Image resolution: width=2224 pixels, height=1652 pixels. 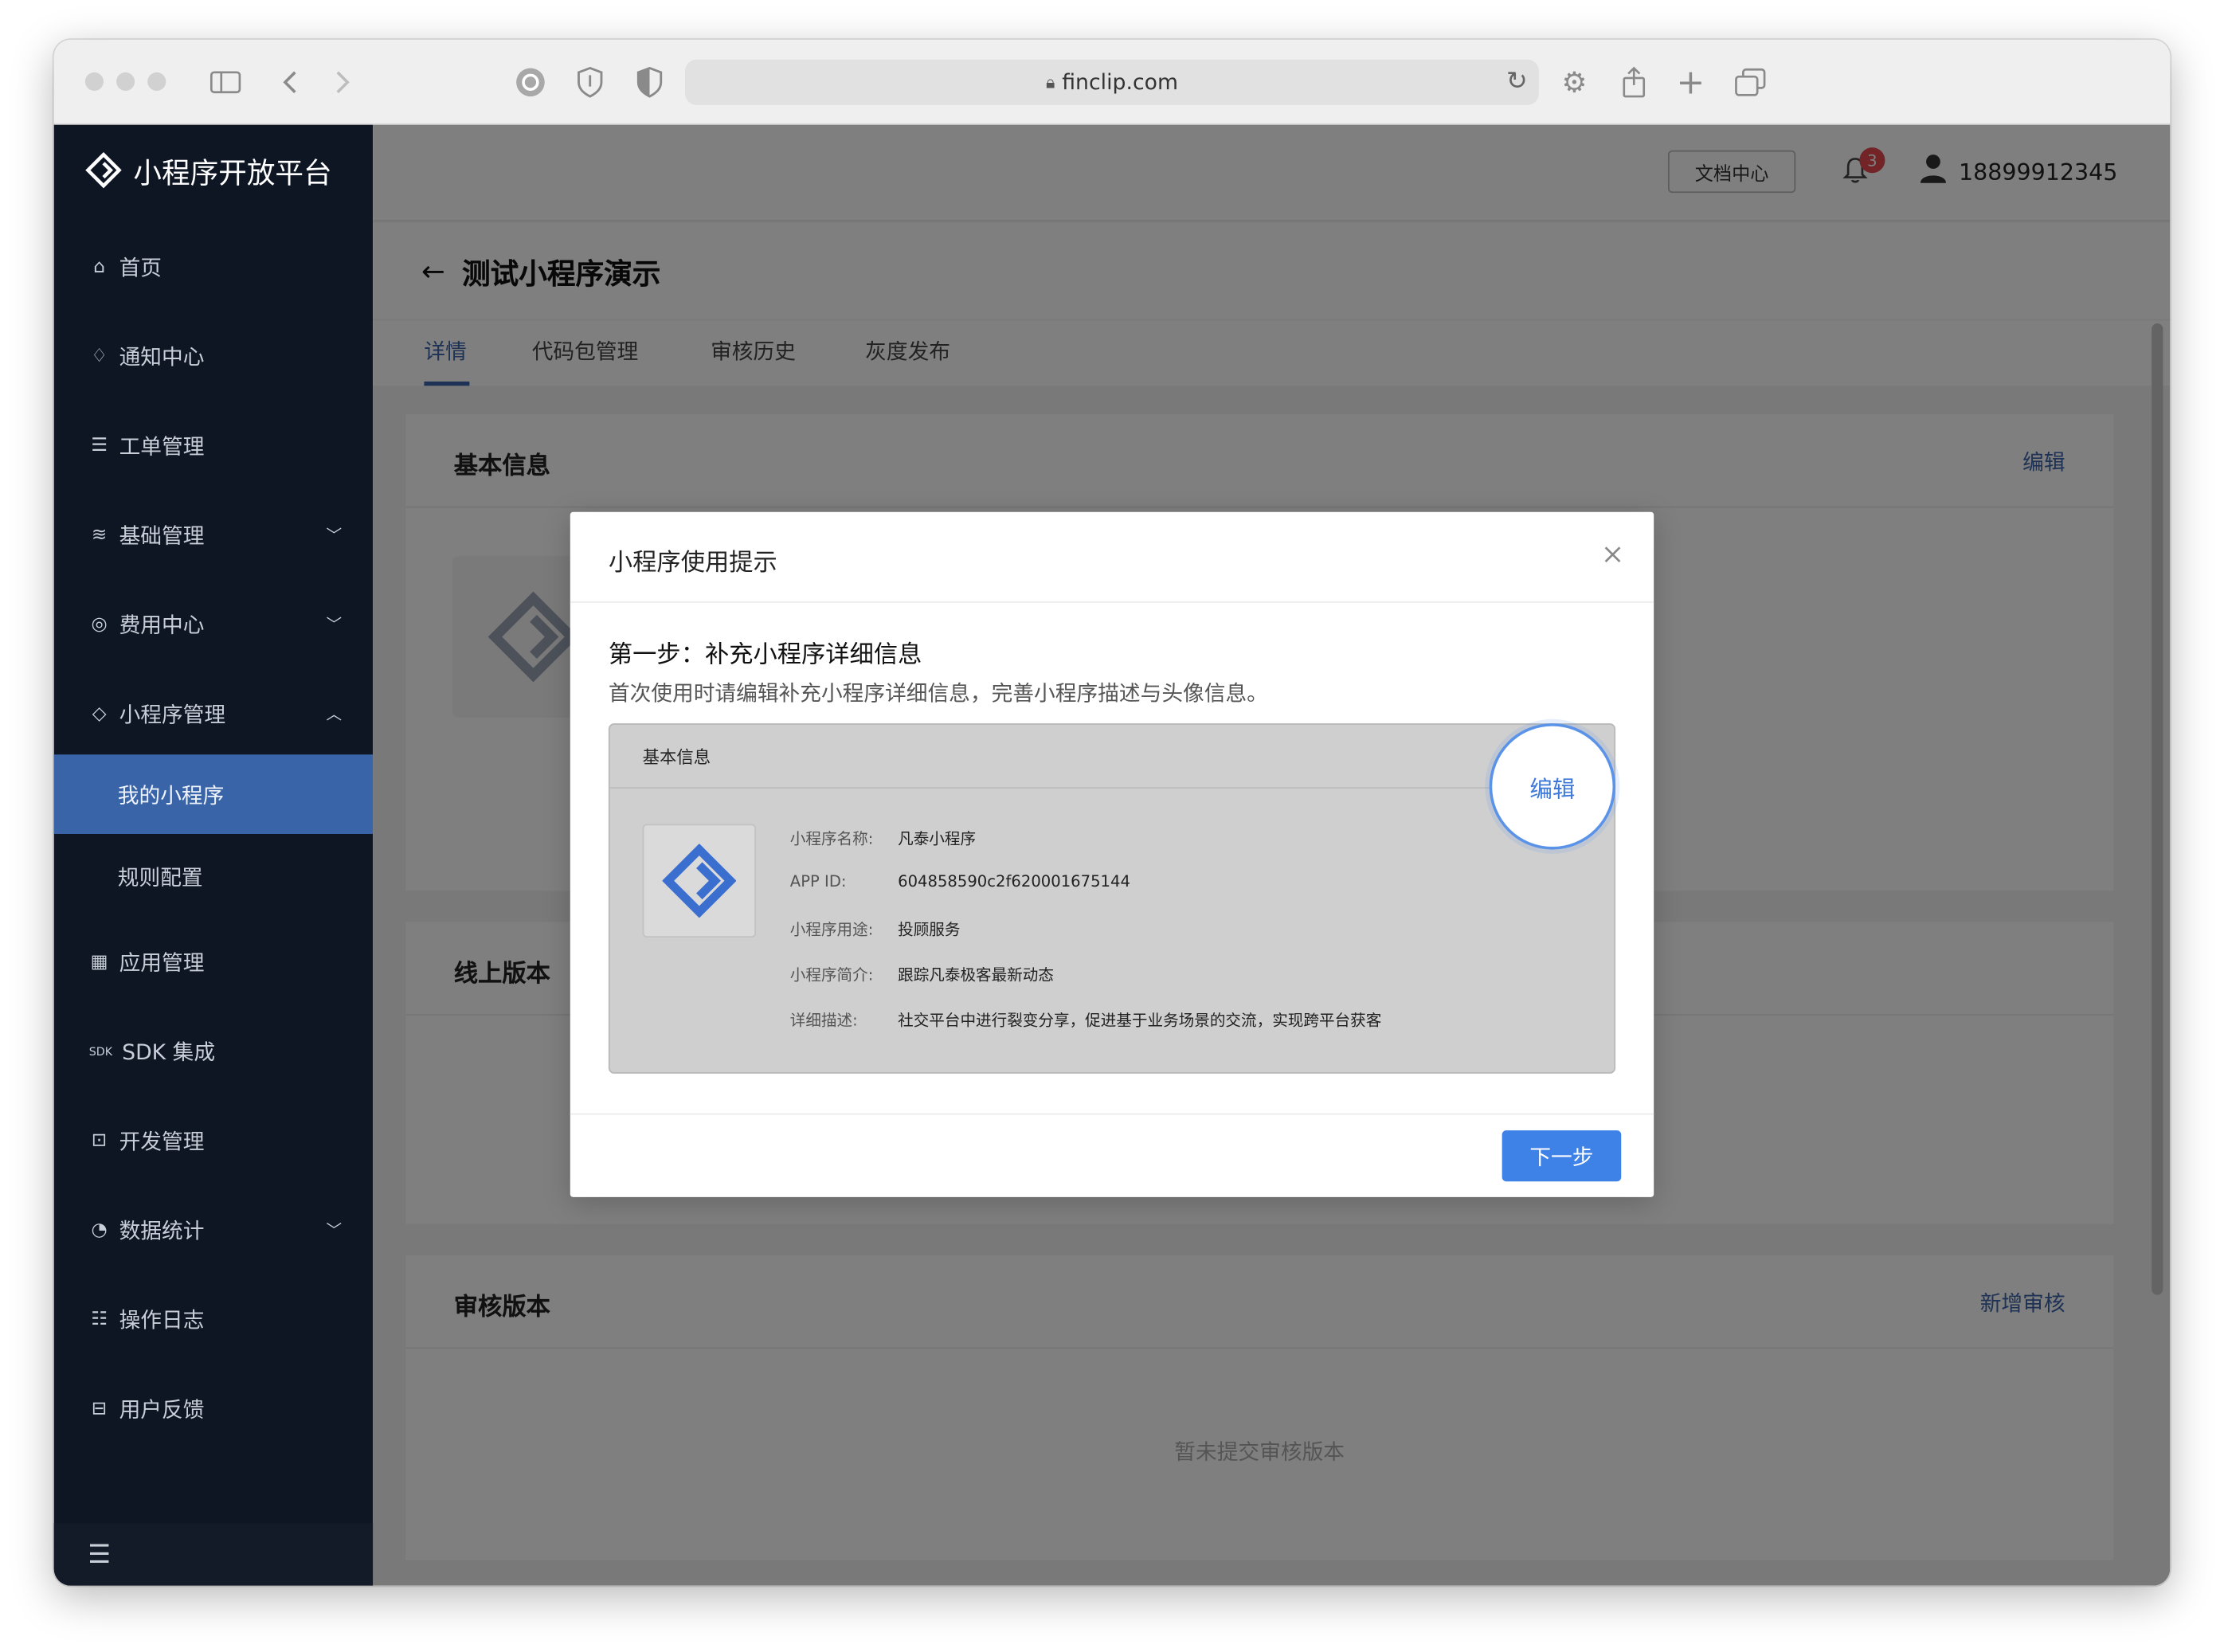 I want to click on row-label: APP ID:, so click(x=818, y=881).